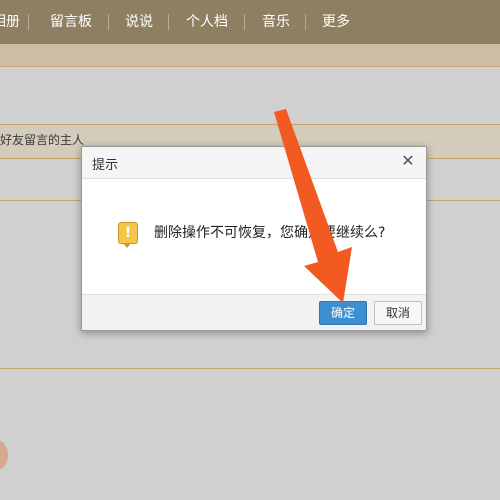 This screenshot has width=500, height=500. Describe the element at coordinates (254, 312) in the screenshot. I see `dialog-footer: 确定 取消` at that location.